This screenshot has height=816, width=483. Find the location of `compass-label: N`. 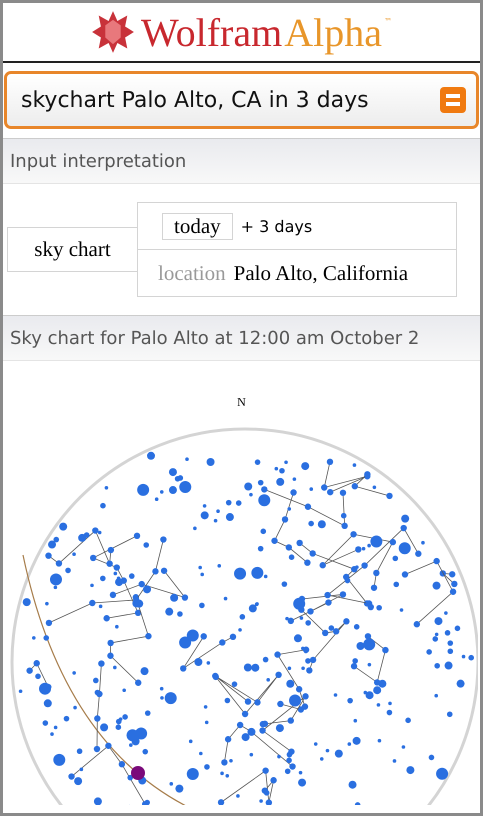

compass-label: N is located at coordinates (241, 402).